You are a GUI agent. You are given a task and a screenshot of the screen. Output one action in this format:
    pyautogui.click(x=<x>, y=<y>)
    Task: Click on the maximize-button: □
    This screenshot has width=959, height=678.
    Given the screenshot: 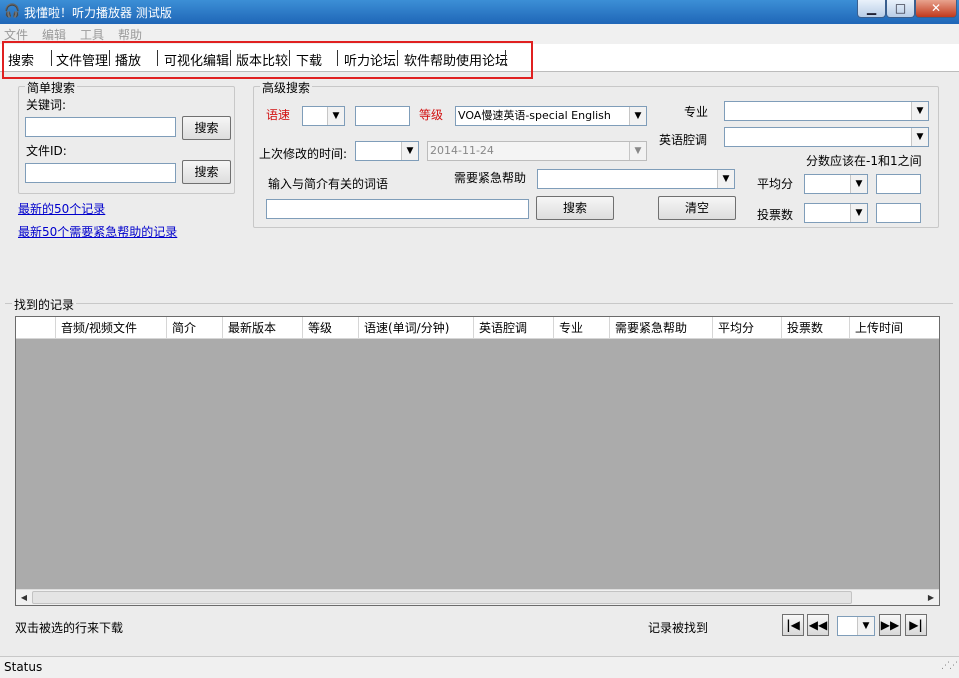 What is the action you would take?
    pyautogui.click(x=900, y=9)
    